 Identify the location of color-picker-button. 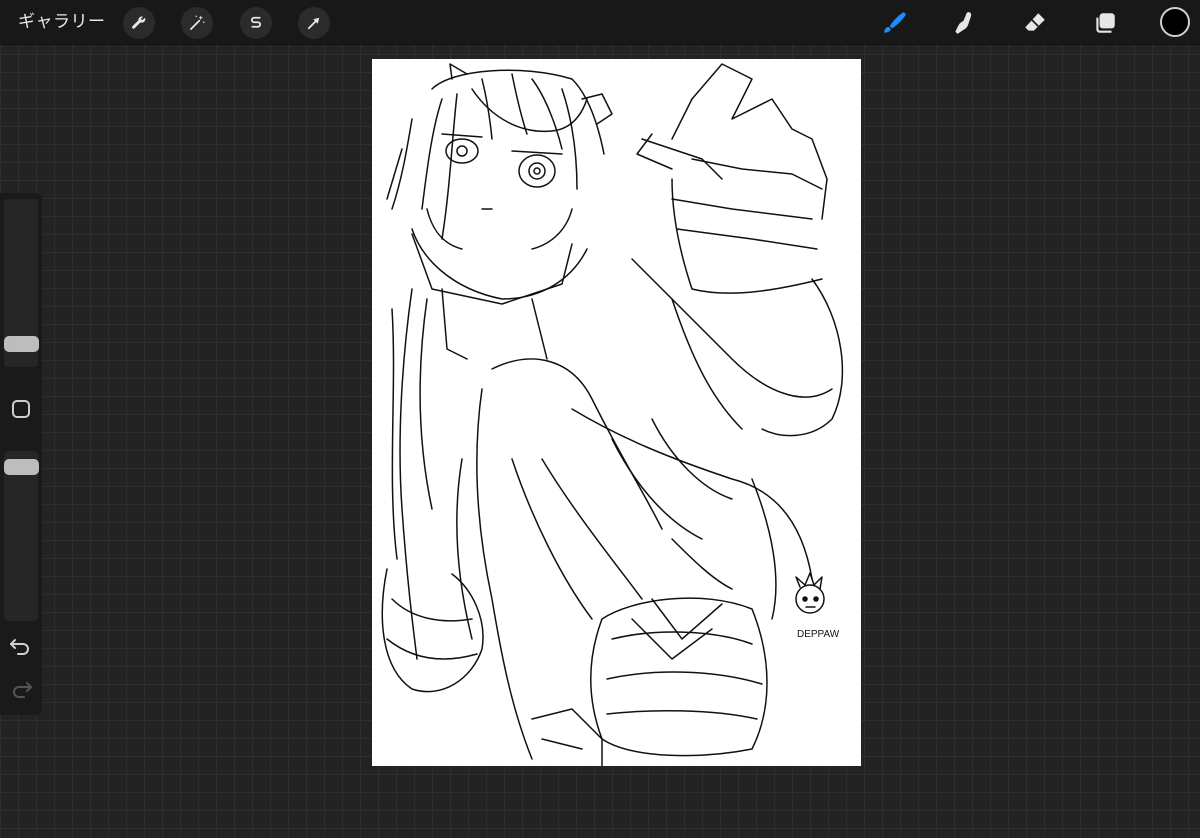
(1175, 22).